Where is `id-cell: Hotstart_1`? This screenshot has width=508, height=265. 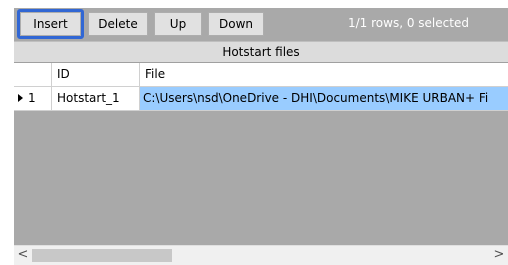
id-cell: Hotstart_1 is located at coordinates (96, 99).